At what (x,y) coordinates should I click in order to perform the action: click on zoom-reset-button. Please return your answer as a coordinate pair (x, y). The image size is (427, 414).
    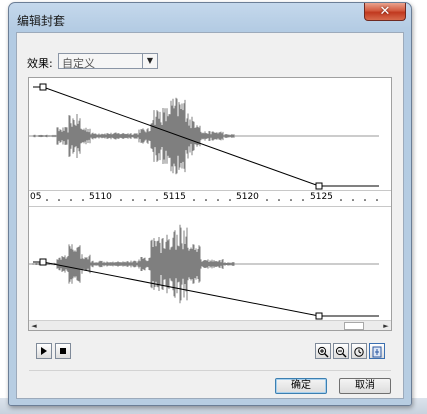
    Looking at the image, I should click on (359, 351).